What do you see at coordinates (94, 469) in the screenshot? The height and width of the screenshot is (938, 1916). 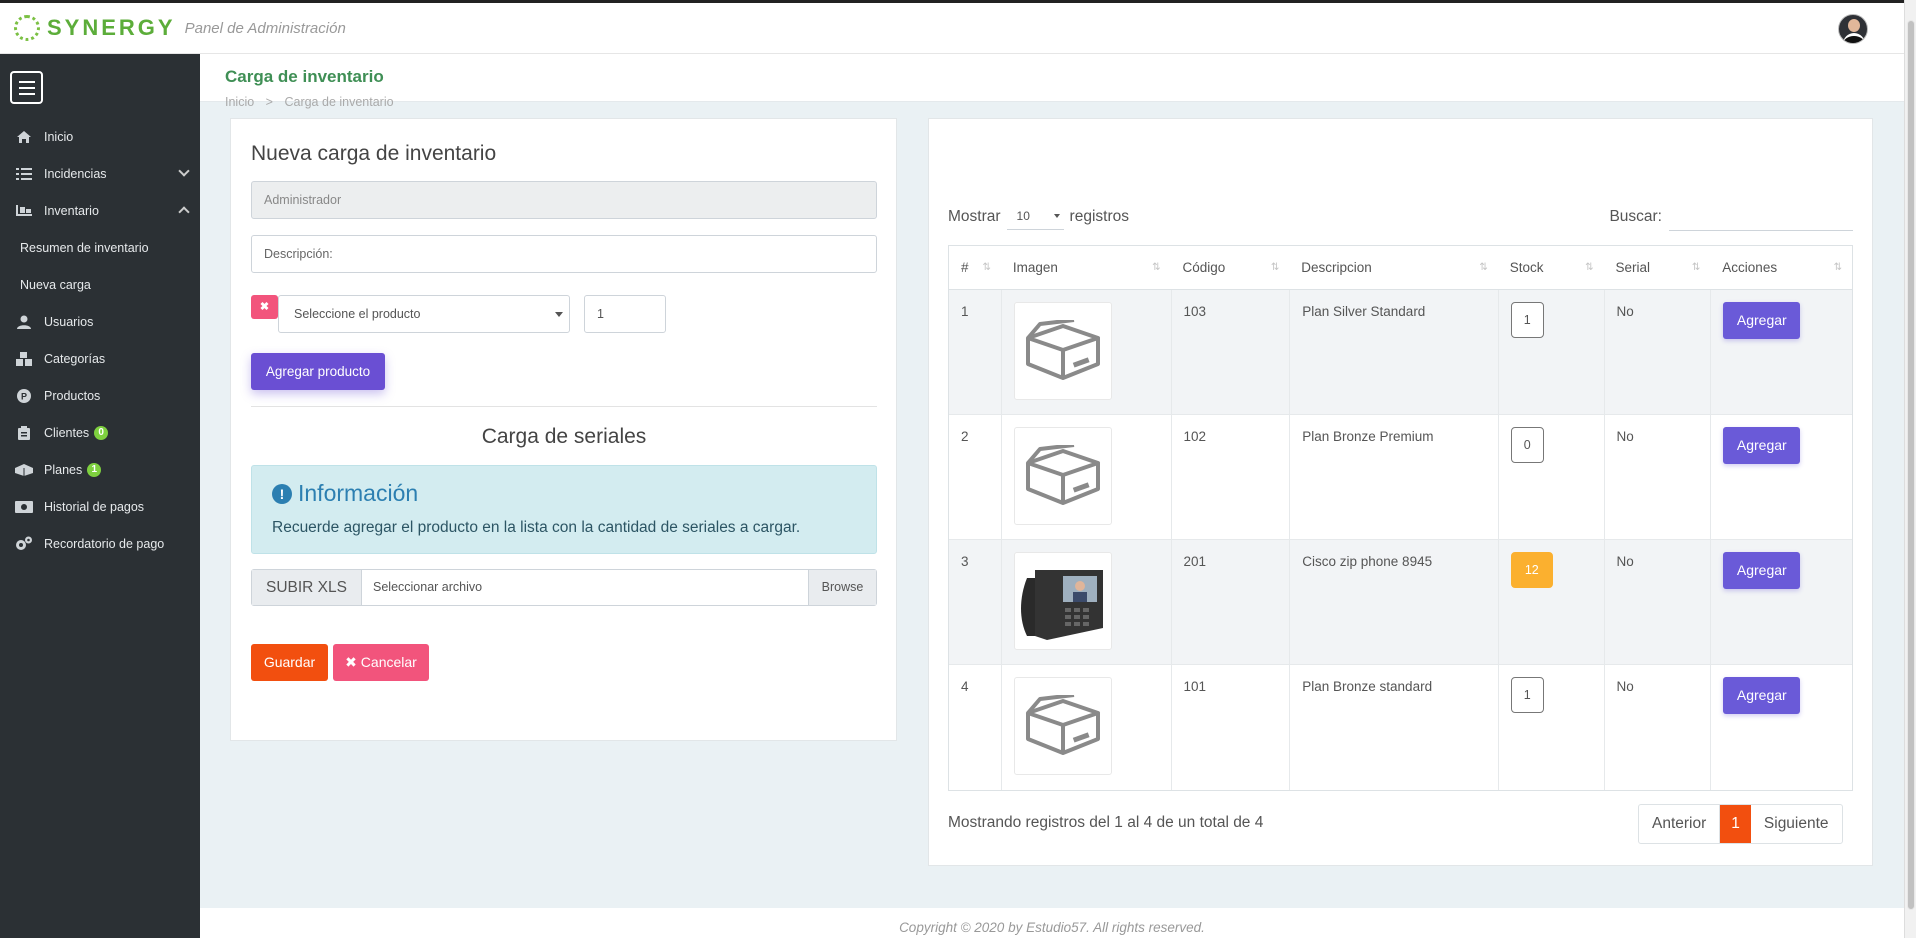 I see `planes-badge: 1` at bounding box center [94, 469].